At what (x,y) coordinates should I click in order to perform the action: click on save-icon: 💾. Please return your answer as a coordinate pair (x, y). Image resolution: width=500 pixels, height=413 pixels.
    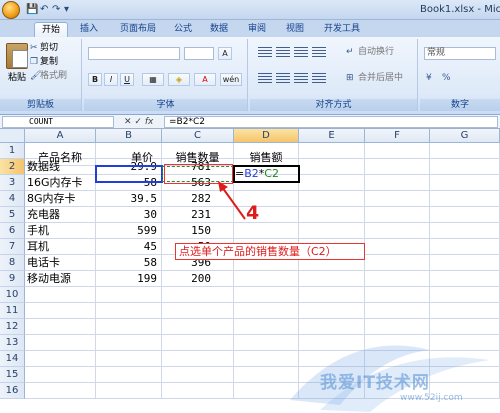
    Looking at the image, I should click on (32, 10).